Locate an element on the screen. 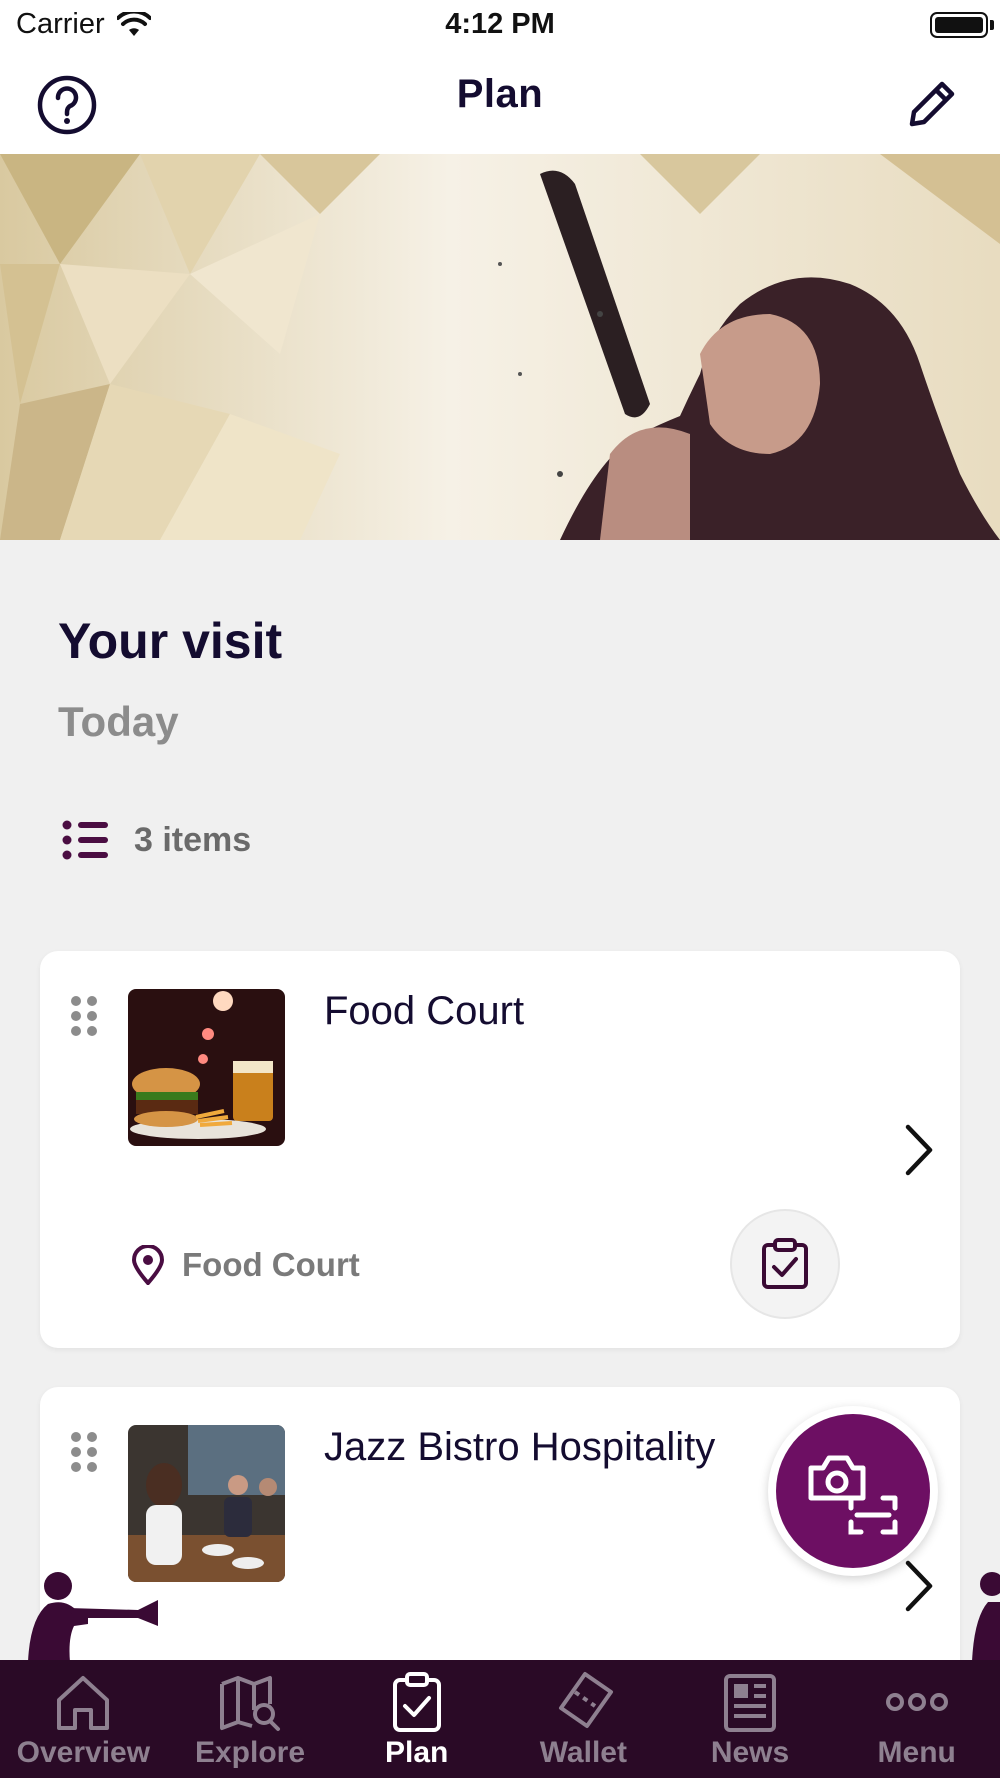  tab-explore: Explore is located at coordinates (250, 1719).